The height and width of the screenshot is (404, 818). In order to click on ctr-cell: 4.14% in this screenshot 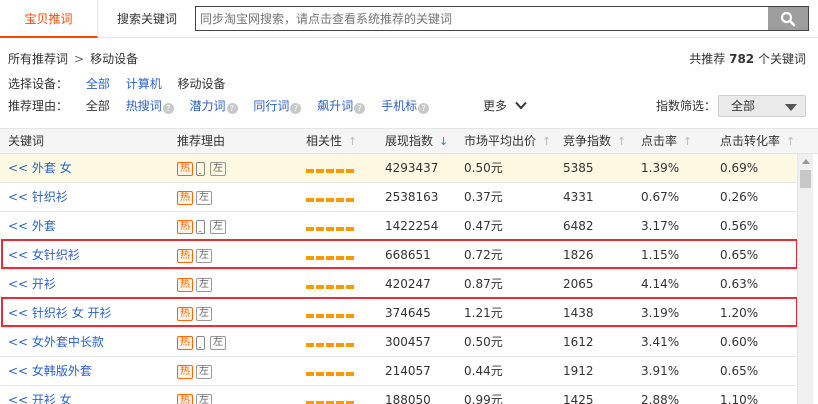, I will do `click(660, 284)`.